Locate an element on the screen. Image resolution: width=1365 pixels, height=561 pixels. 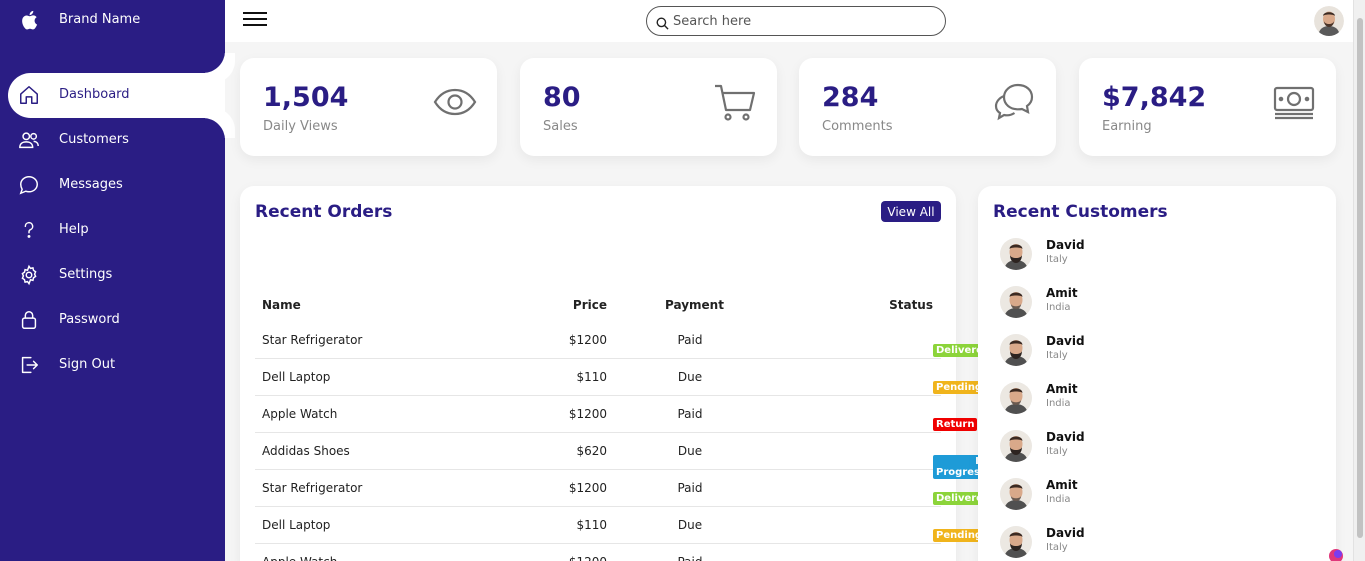
status-badge: Return is located at coordinates (955, 424).